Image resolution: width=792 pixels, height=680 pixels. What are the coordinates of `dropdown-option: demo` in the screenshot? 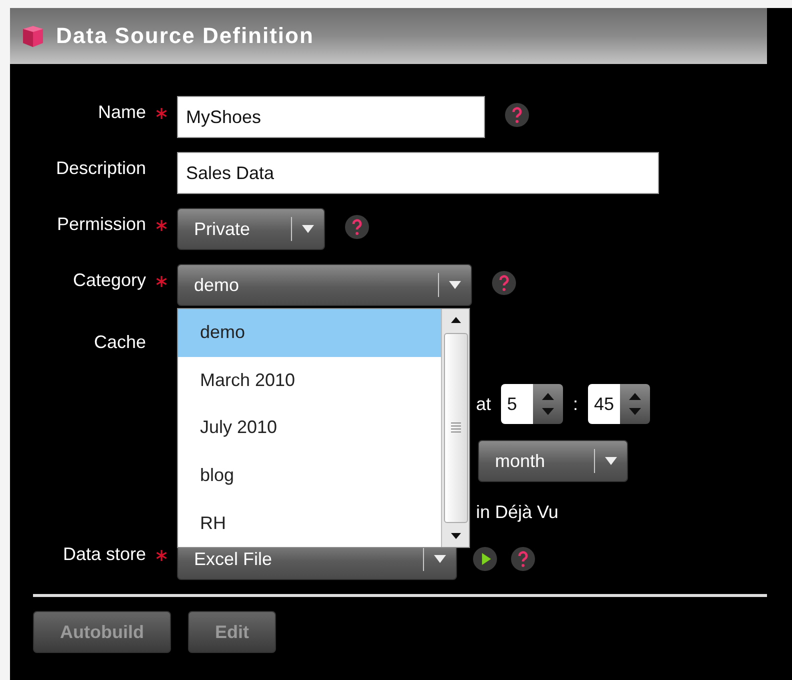 It's located at (309, 333).